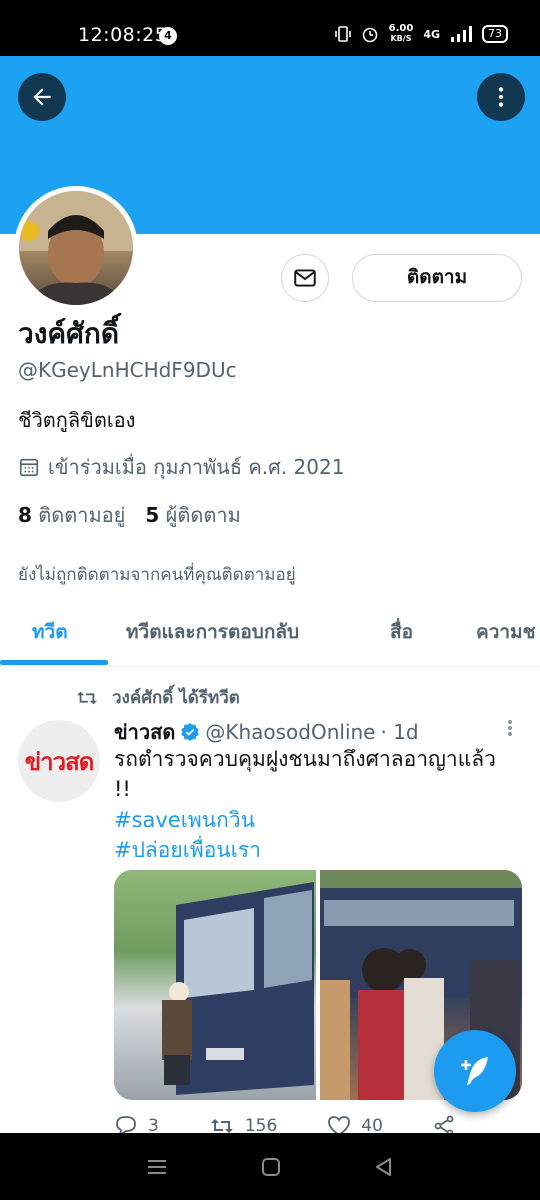 The image size is (540, 1200). I want to click on profile-handle: @KGeyLnHCHdF9DUc, so click(127, 370).